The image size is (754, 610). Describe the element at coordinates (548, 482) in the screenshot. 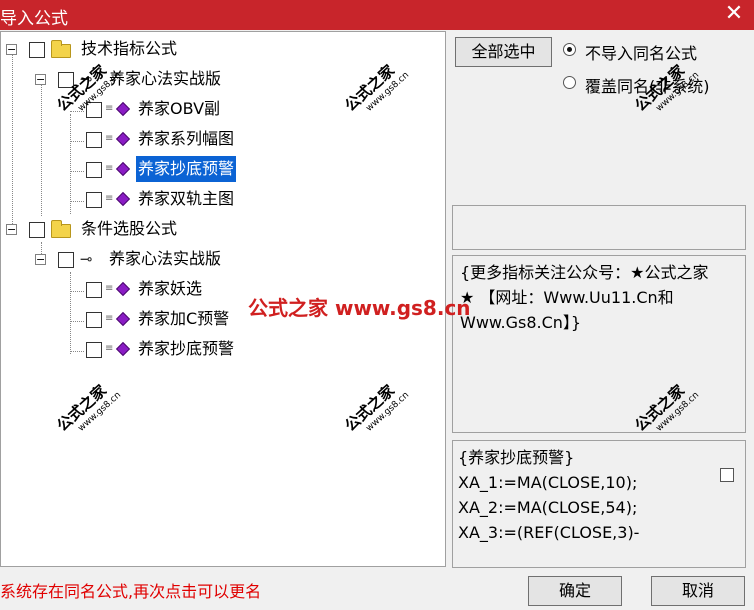

I see `code-line: XA_1:=MA(CLOSE,10);` at that location.